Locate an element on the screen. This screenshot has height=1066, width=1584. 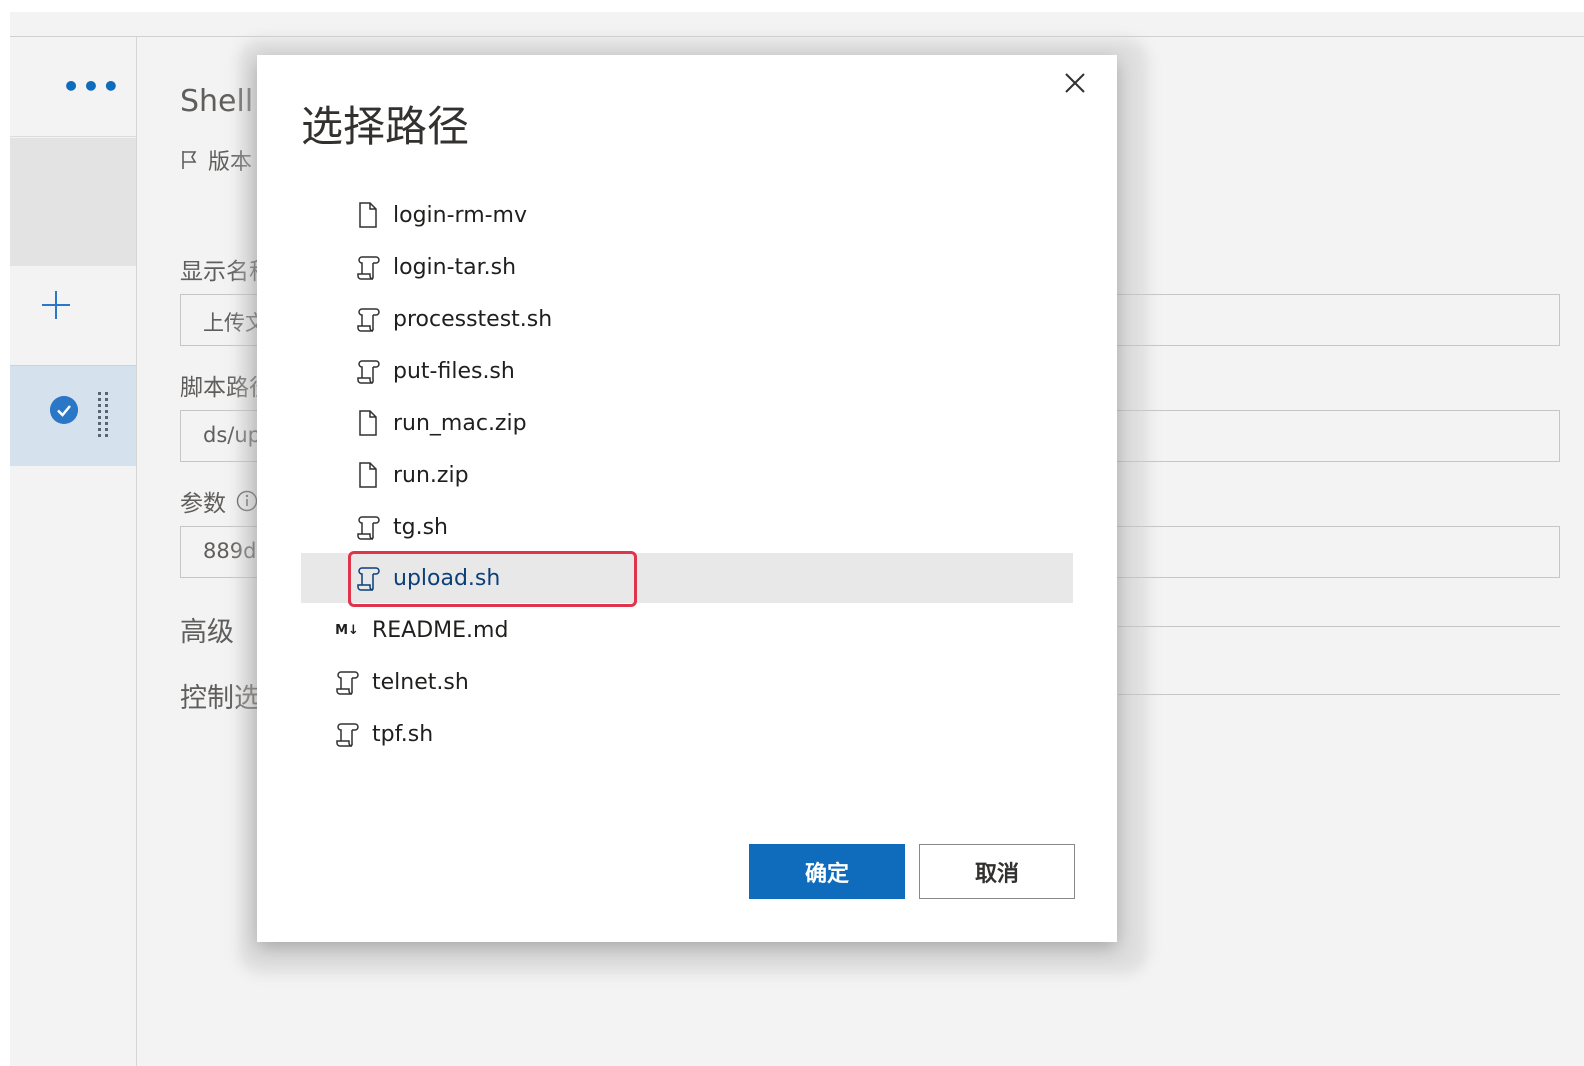
list-item-label: run_mac.zip is located at coordinates (460, 423).